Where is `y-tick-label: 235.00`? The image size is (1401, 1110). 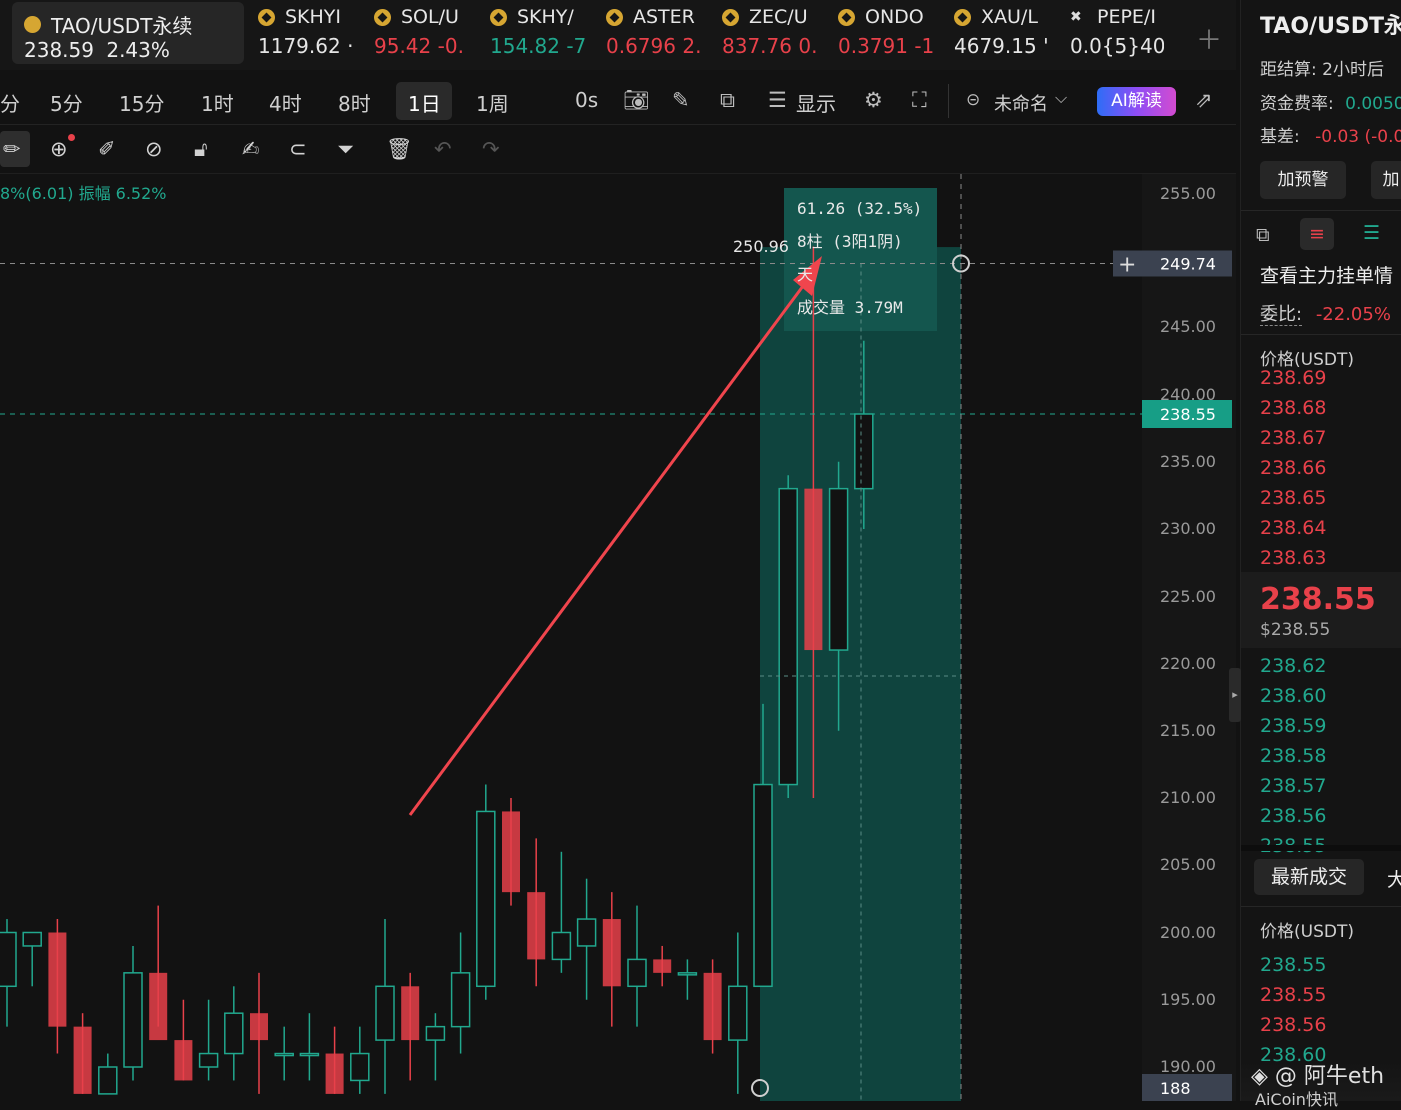
y-tick-label: 235.00 is located at coordinates (1188, 461).